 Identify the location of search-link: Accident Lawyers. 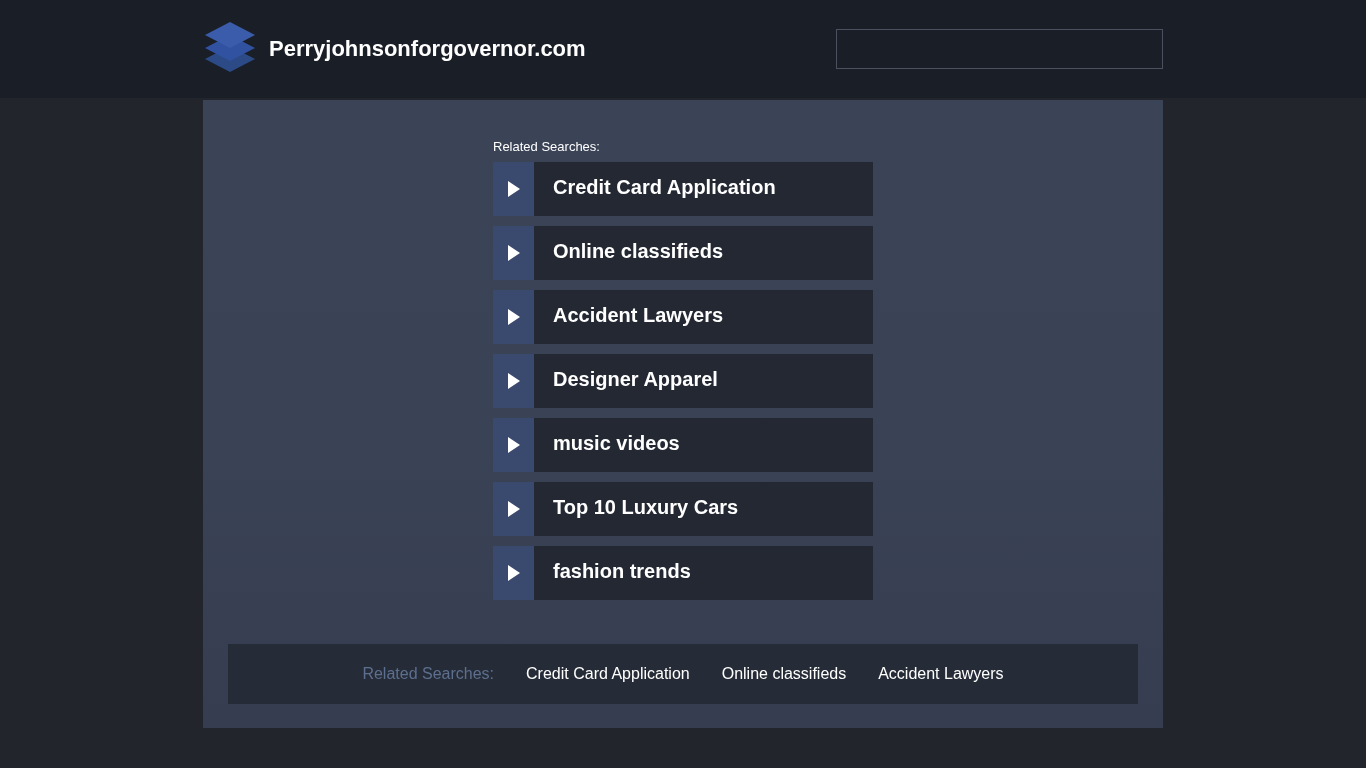
(683, 317).